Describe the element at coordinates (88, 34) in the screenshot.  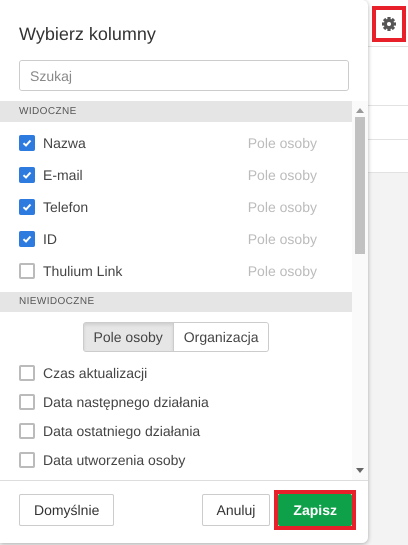
I see `dialog-title: Wybierz kolumny` at that location.